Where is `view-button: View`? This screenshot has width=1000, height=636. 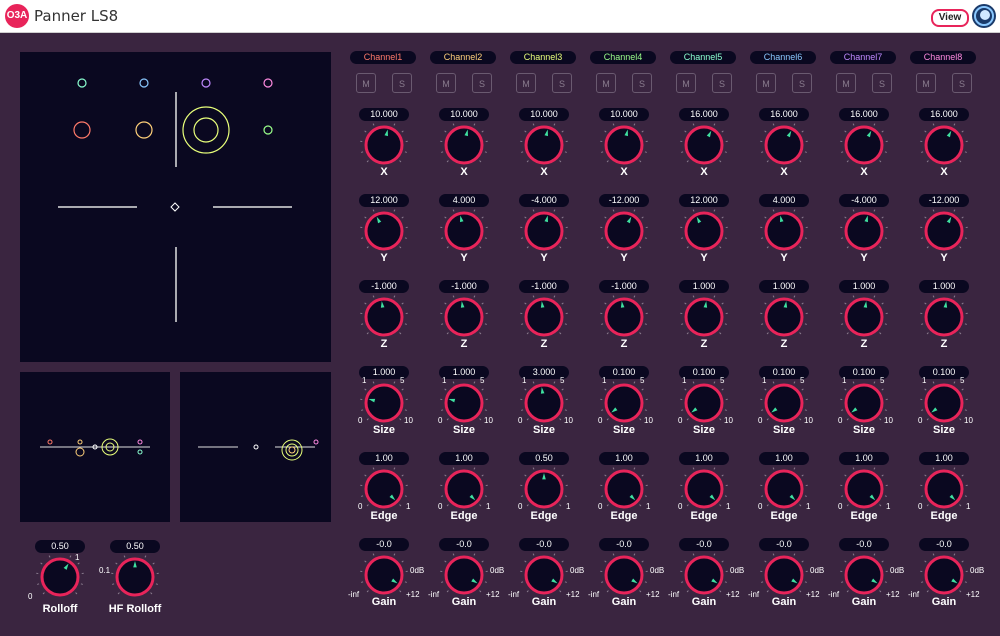
view-button: View is located at coordinates (950, 18).